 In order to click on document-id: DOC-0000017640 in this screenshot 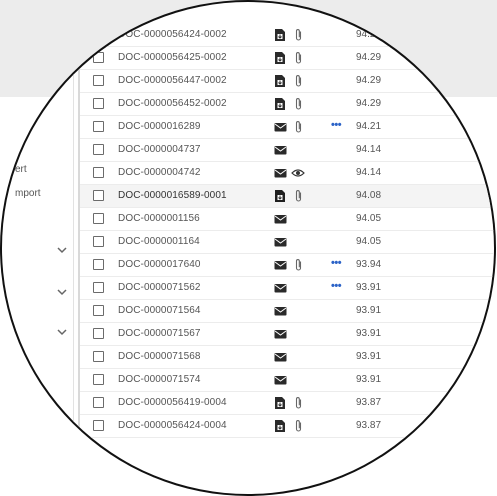, I will do `click(159, 264)`.